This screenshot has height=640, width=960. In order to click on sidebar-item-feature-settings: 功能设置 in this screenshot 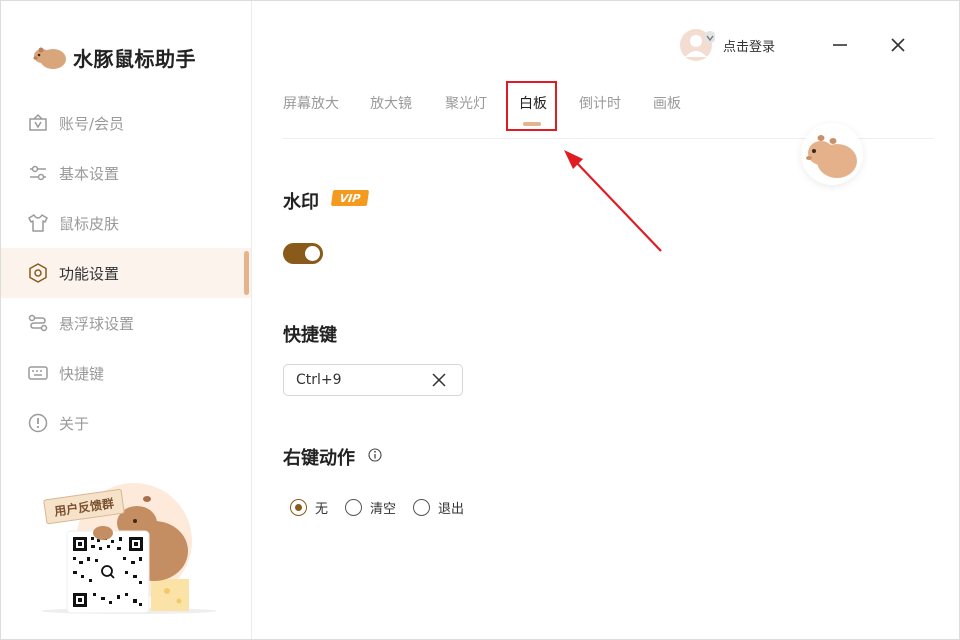, I will do `click(126, 273)`.